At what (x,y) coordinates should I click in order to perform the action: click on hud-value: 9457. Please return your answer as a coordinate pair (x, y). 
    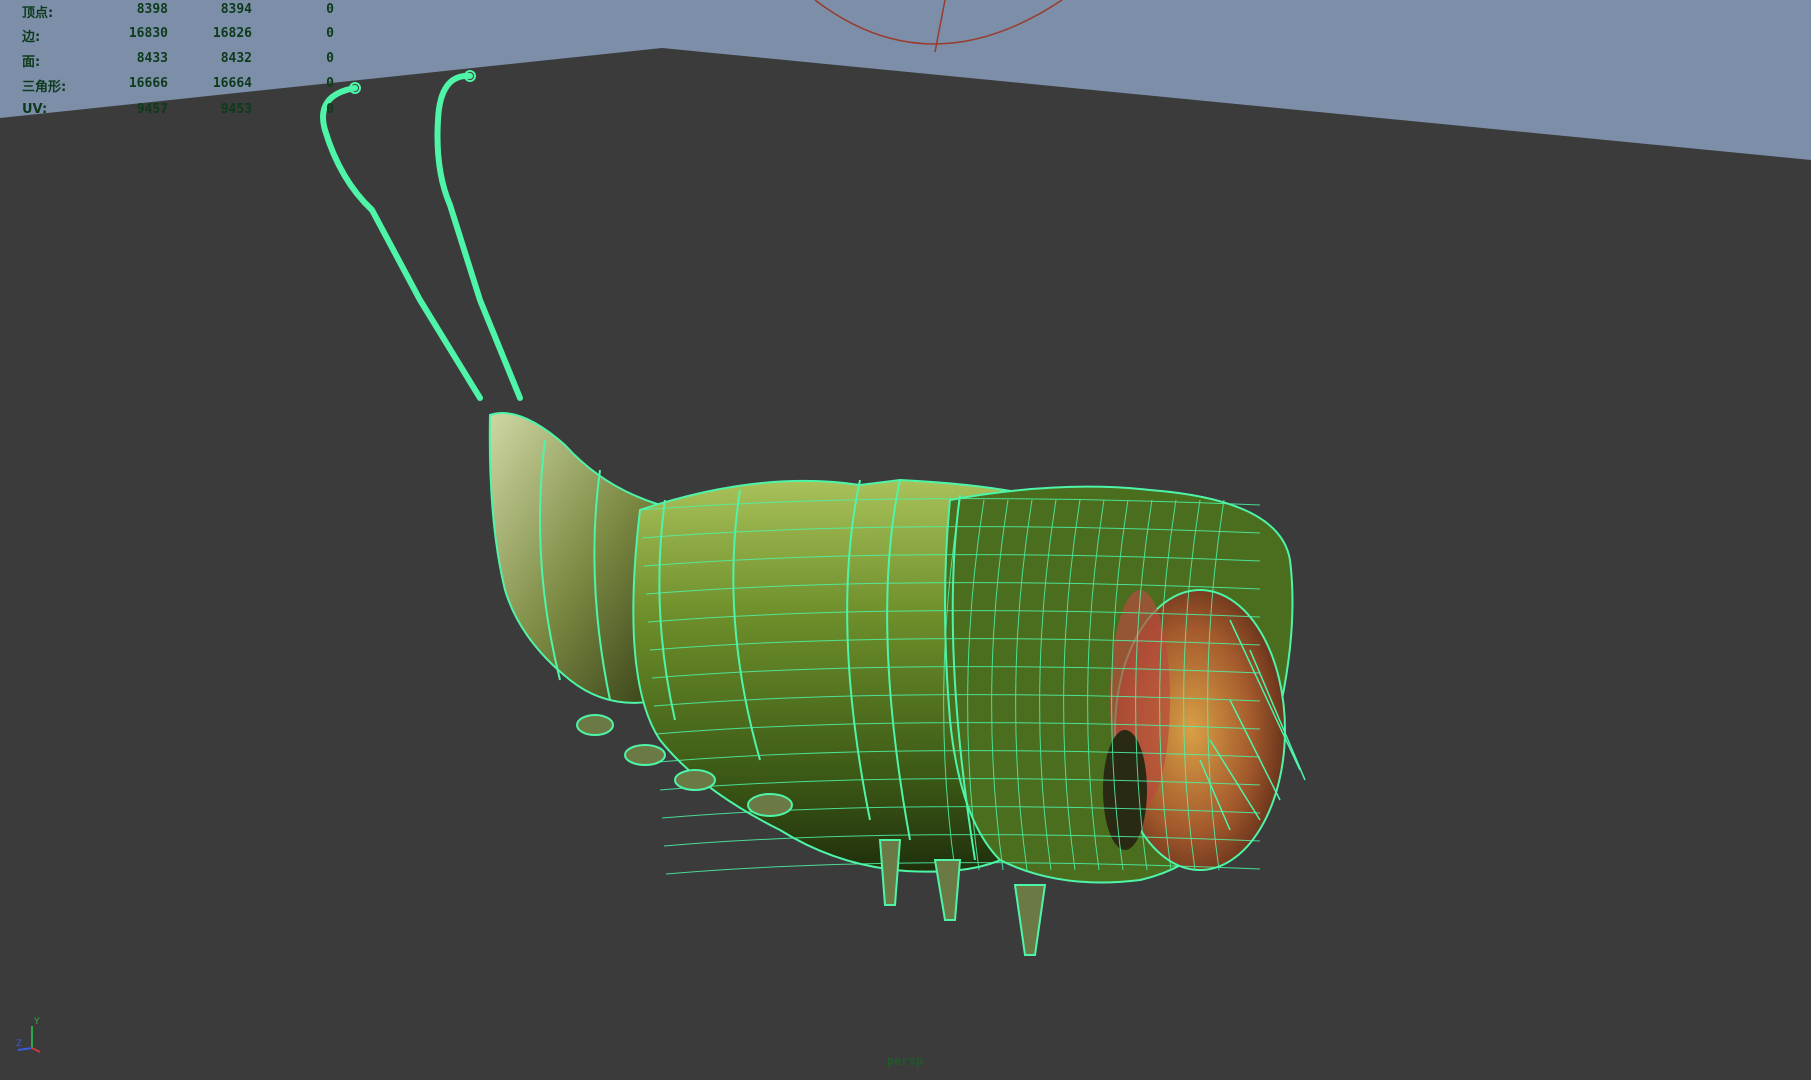
    Looking at the image, I should click on (152, 109).